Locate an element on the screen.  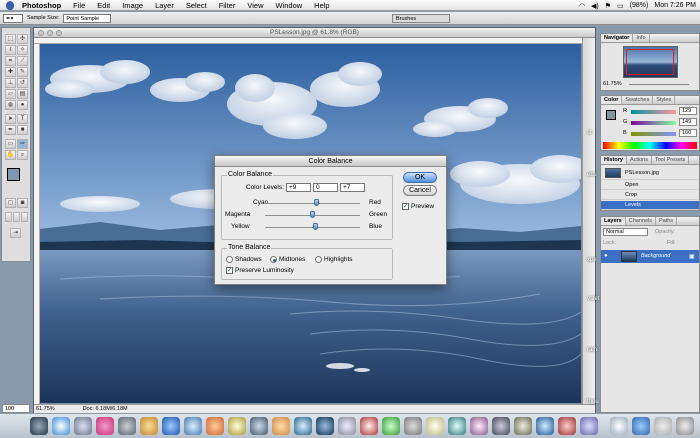
dodge-tool-icon: ● is located at coordinates (22, 105).